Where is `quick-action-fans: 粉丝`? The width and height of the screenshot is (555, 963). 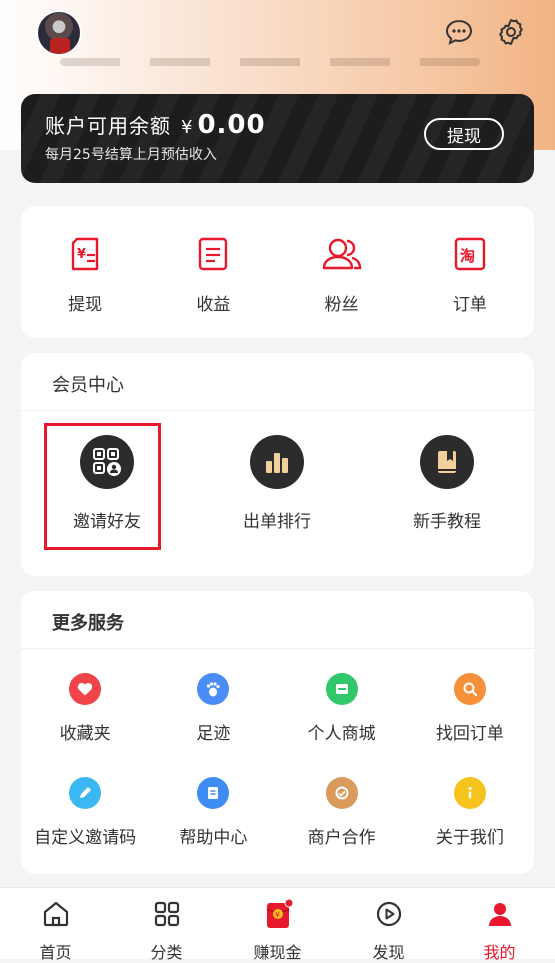
quick-action-fans: 粉丝 is located at coordinates (342, 274).